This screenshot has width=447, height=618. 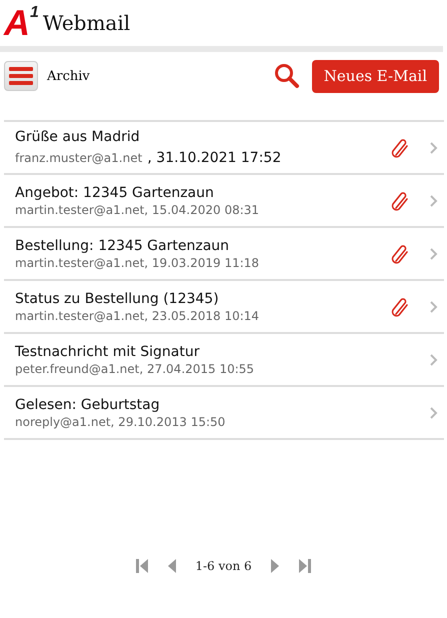 I want to click on message-subject: Angebot: 12345 Gartenzaun, so click(x=115, y=192).